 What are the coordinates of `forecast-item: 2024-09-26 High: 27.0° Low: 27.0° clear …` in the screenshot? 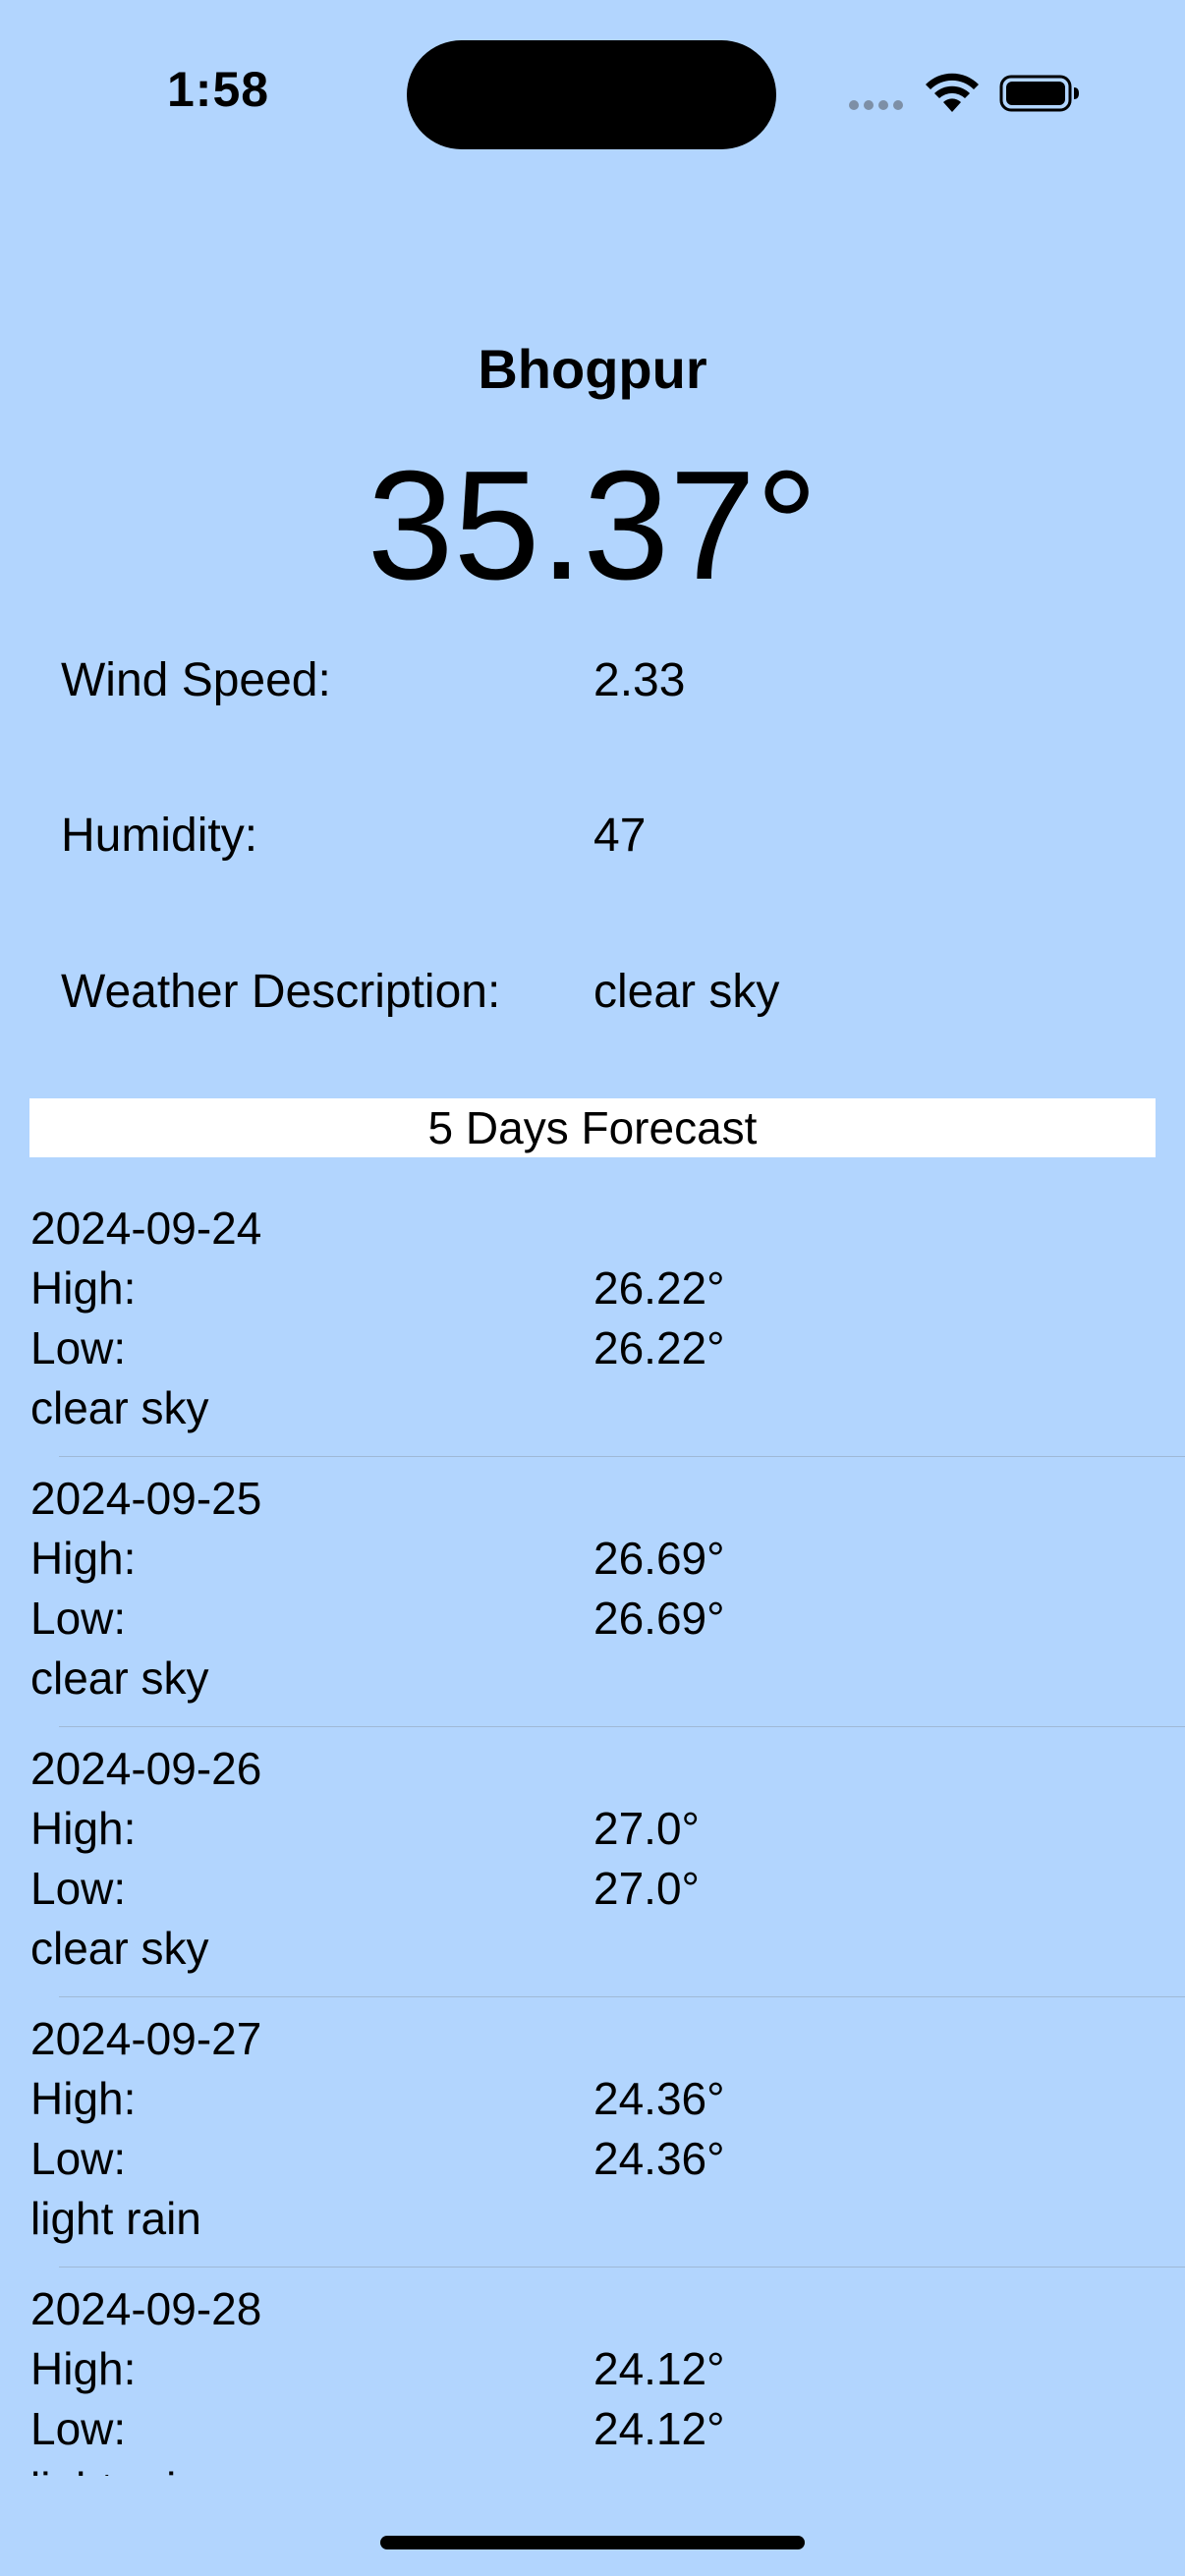 It's located at (592, 1874).